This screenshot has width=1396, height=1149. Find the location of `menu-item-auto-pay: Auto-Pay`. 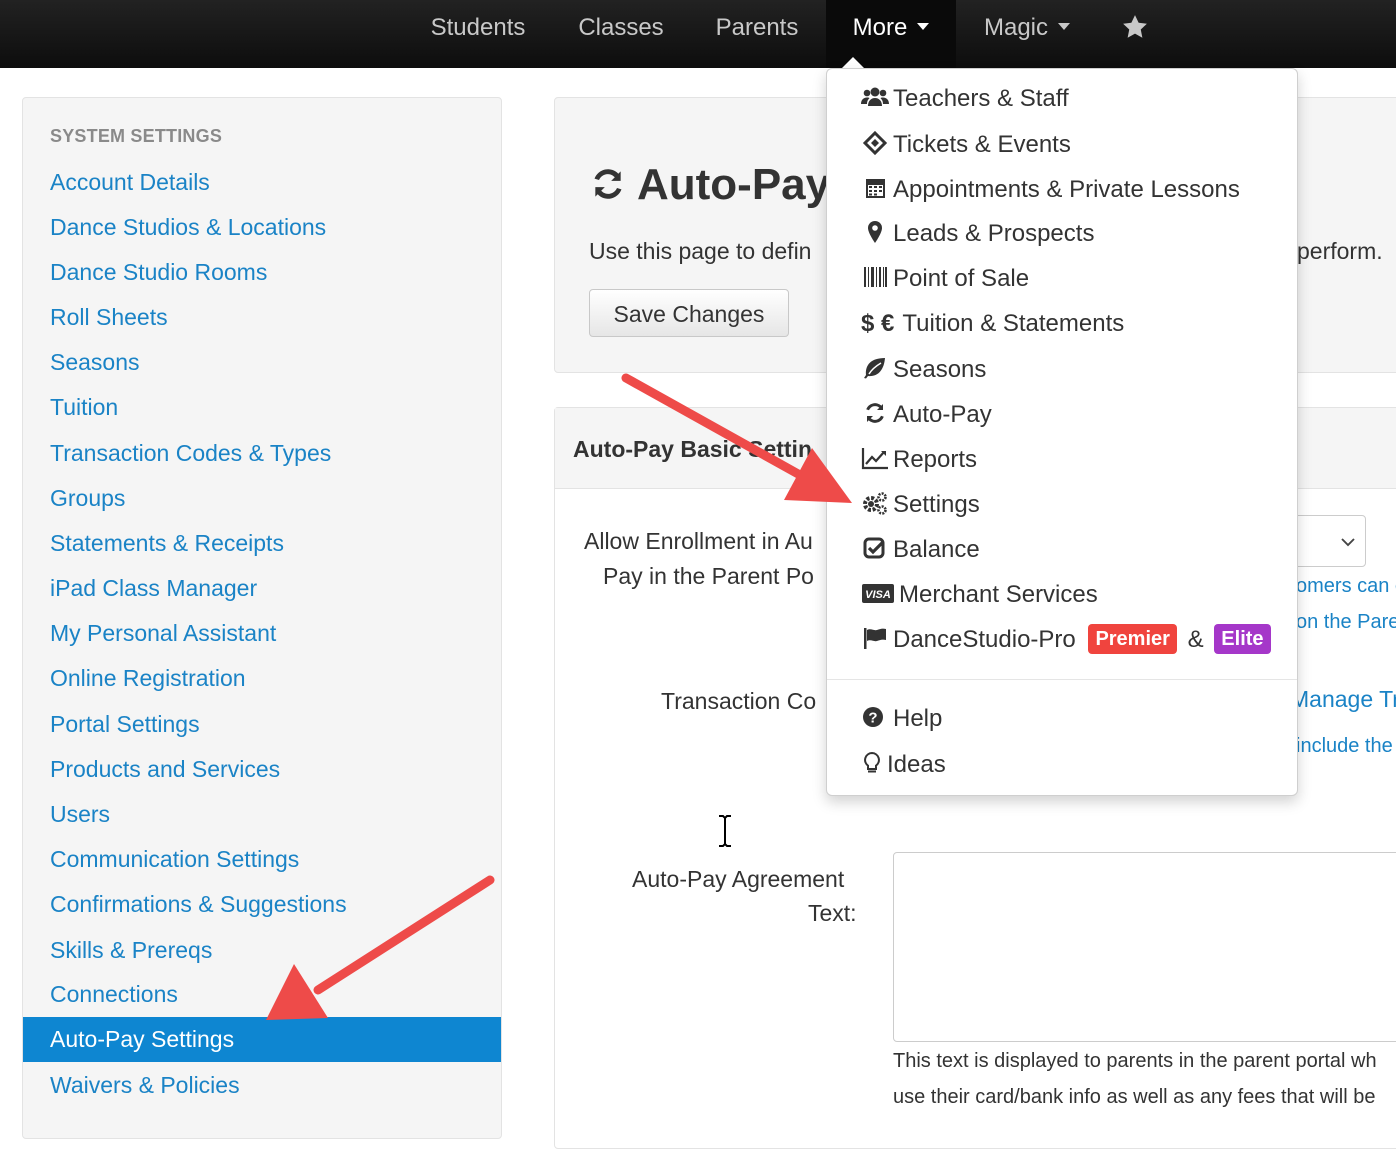

menu-item-auto-pay: Auto-Pay is located at coordinates (926, 415).